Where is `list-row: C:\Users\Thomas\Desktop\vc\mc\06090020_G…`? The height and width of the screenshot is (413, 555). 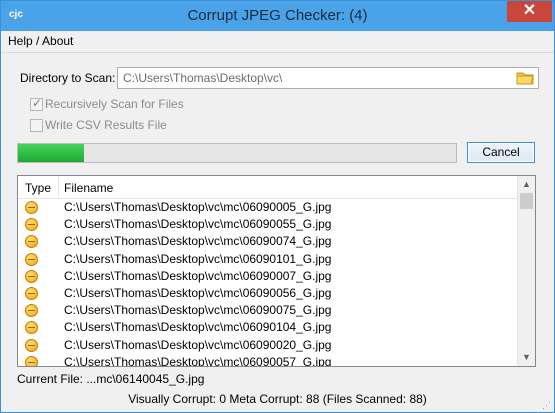 list-row: C:\Users\Thomas\Desktop\vc\mc\06090020_G… is located at coordinates (268, 344).